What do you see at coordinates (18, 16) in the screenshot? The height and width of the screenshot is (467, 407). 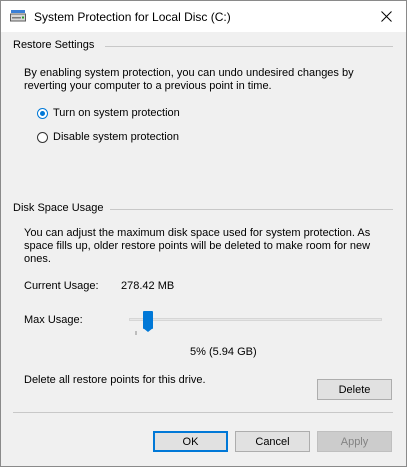 I see `disk-drive-icon` at bounding box center [18, 16].